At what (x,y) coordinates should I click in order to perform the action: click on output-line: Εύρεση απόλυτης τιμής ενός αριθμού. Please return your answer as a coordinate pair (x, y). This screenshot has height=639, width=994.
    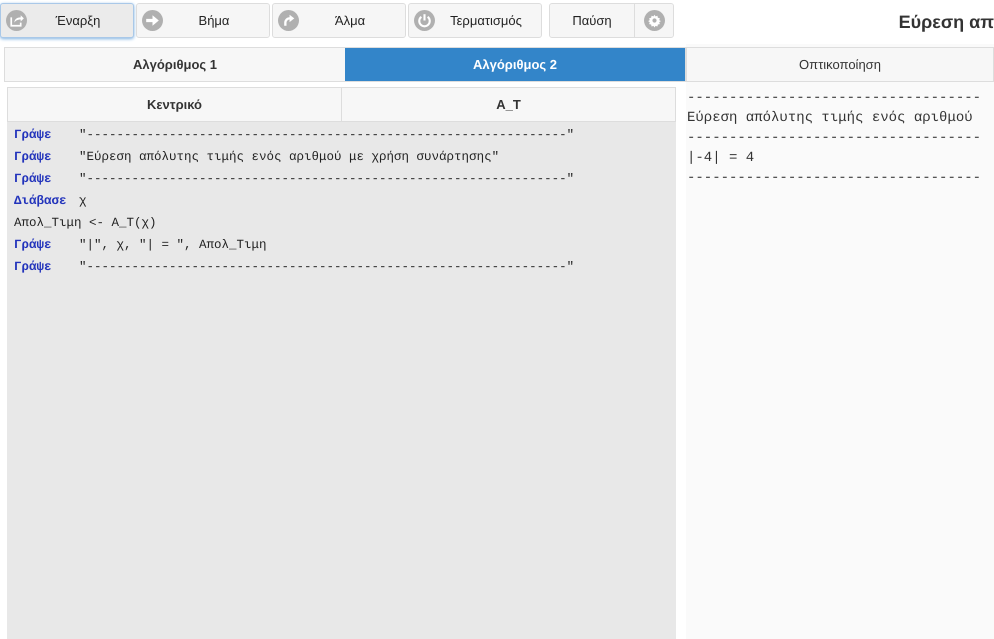
    Looking at the image, I should click on (830, 118).